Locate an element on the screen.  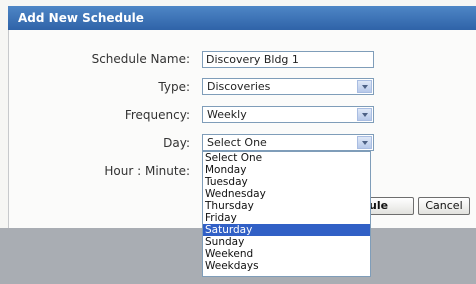
type-select-value: Discoveries is located at coordinates (239, 86).